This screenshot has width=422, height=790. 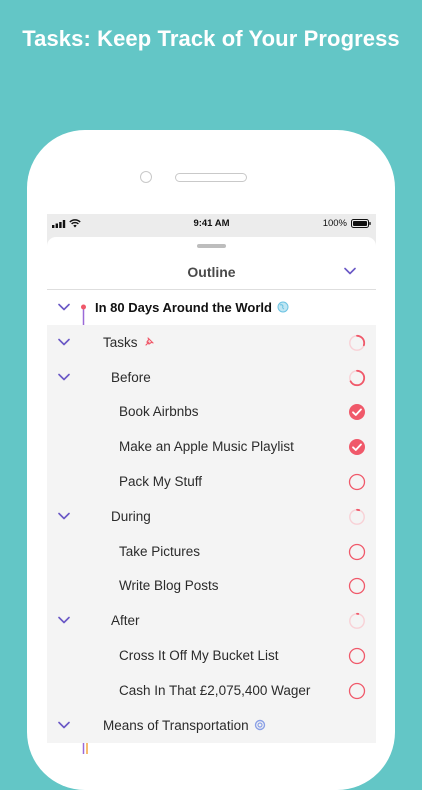 I want to click on outline-row-label: Before, so click(x=131, y=377).